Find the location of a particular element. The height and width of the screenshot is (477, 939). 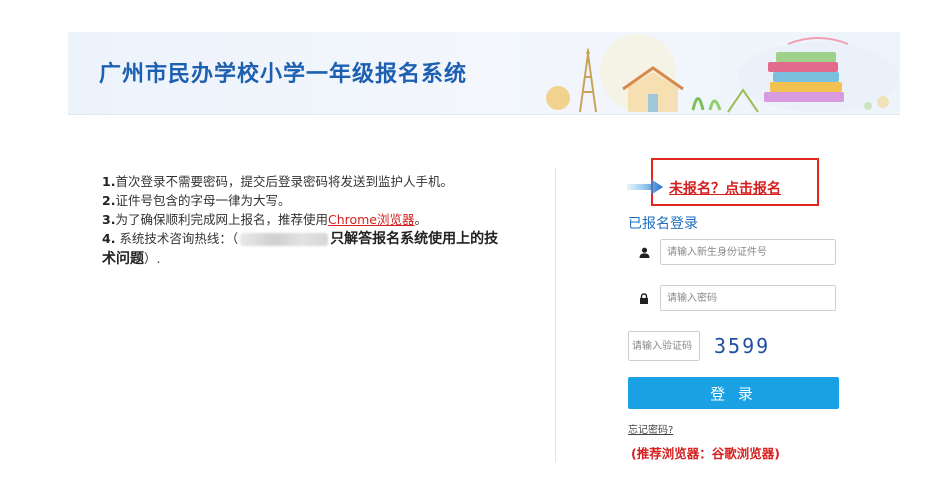

lock-icon is located at coordinates (644, 298).